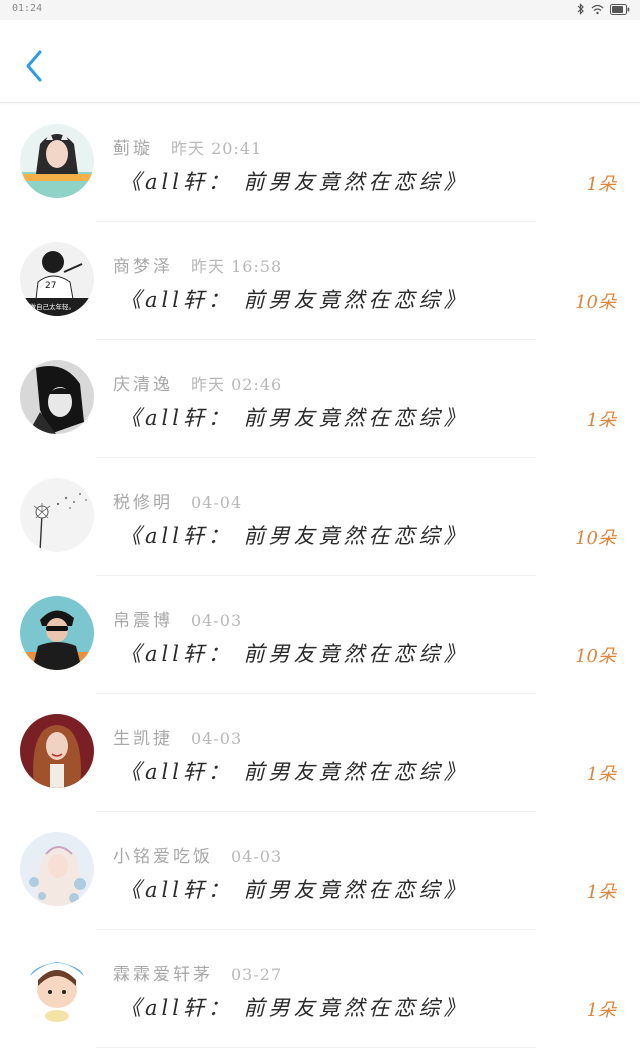 The image size is (640, 1048). What do you see at coordinates (320, 163) in the screenshot?
I see `list-item: 蓟璇 昨天 20:41 《all轩： 前男友竟然在恋综》 1朵` at bounding box center [320, 163].